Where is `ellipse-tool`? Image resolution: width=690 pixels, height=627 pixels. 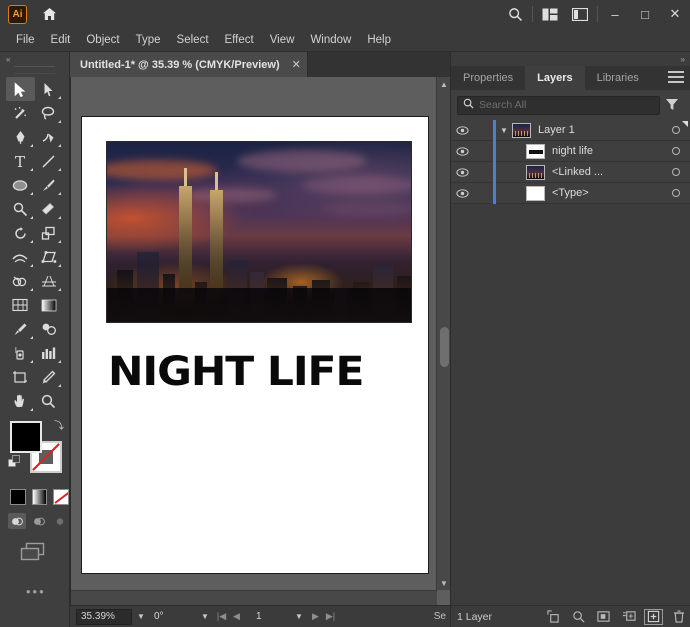 ellipse-tool is located at coordinates (20, 185).